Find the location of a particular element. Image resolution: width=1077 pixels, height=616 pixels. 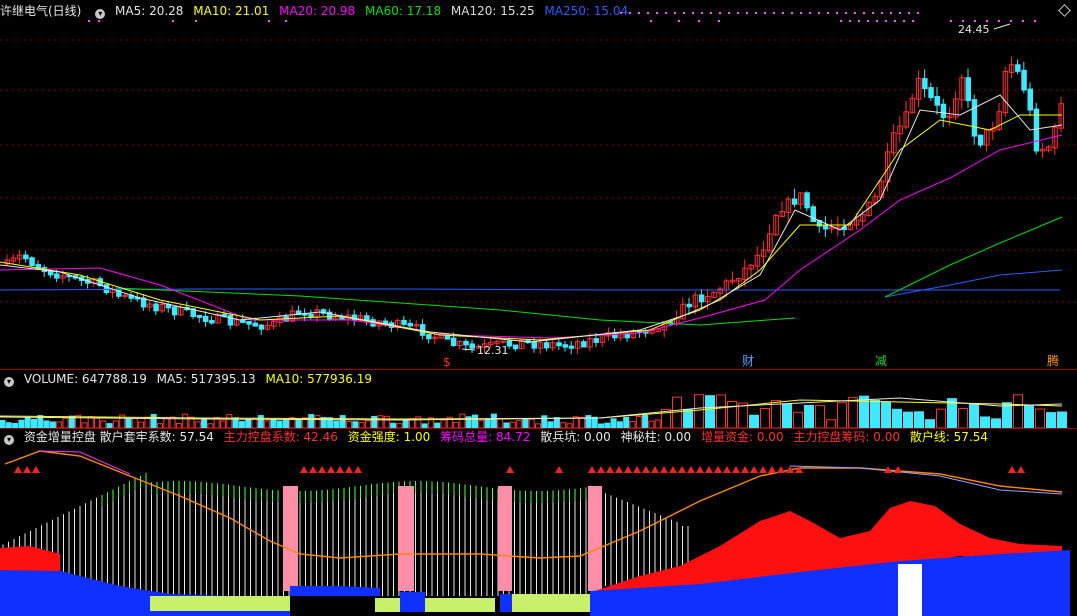

marker-dollar: $ is located at coordinates (447, 362).